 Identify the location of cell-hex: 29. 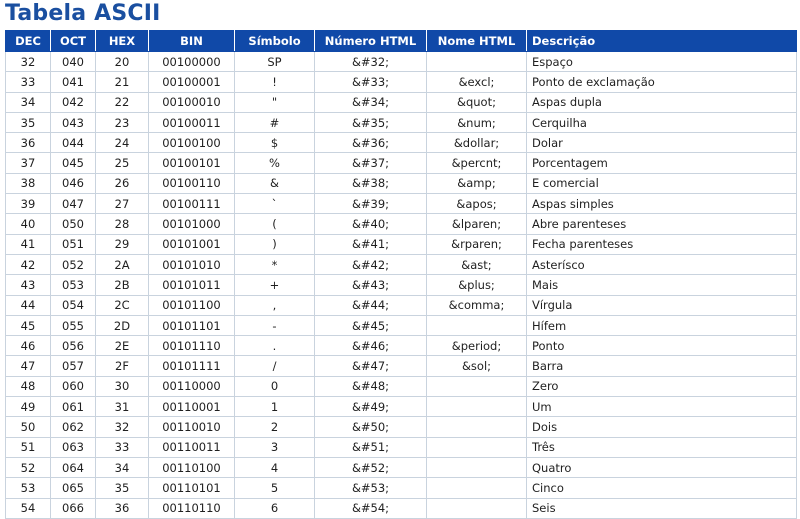
(122, 244).